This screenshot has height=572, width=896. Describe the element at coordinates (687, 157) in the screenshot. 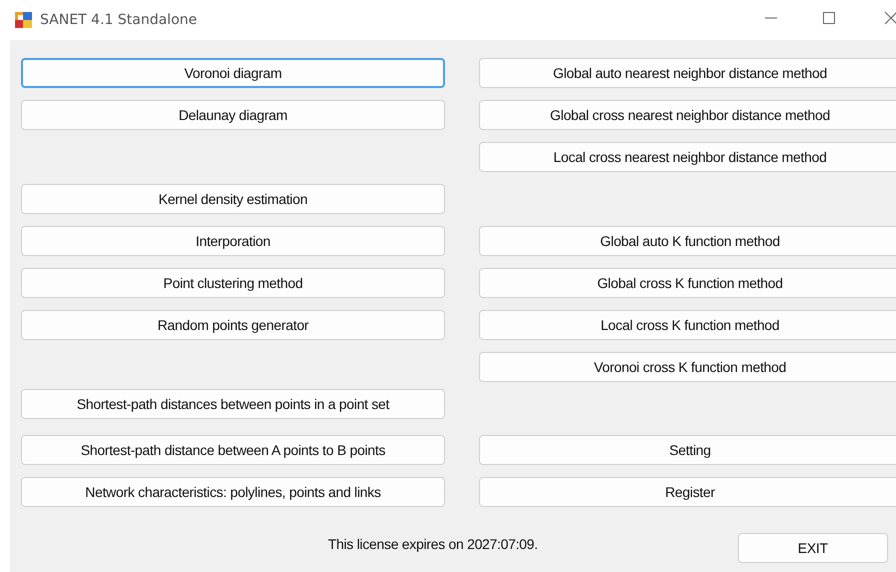

I see `tool-button: Local cross nearest neighbor distance method` at that location.